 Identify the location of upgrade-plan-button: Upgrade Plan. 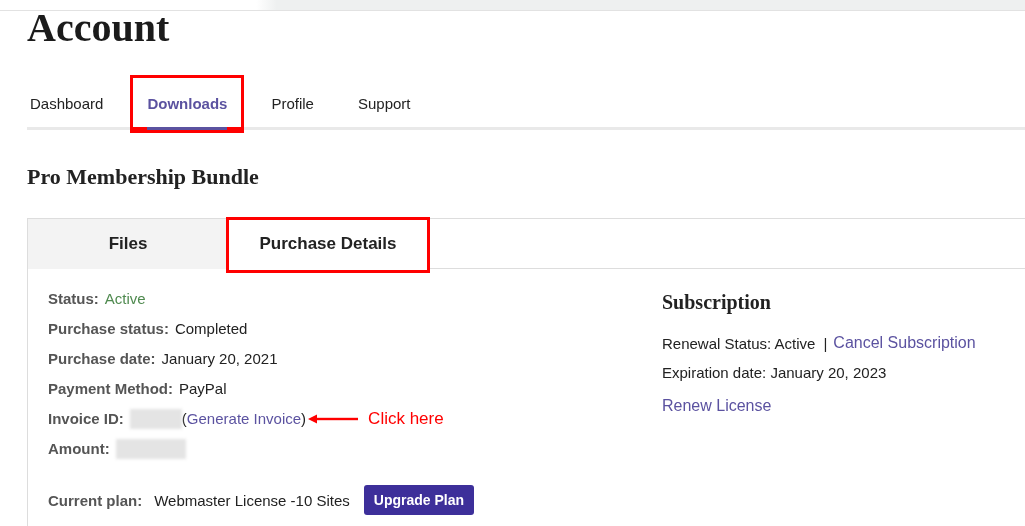
(419, 500).